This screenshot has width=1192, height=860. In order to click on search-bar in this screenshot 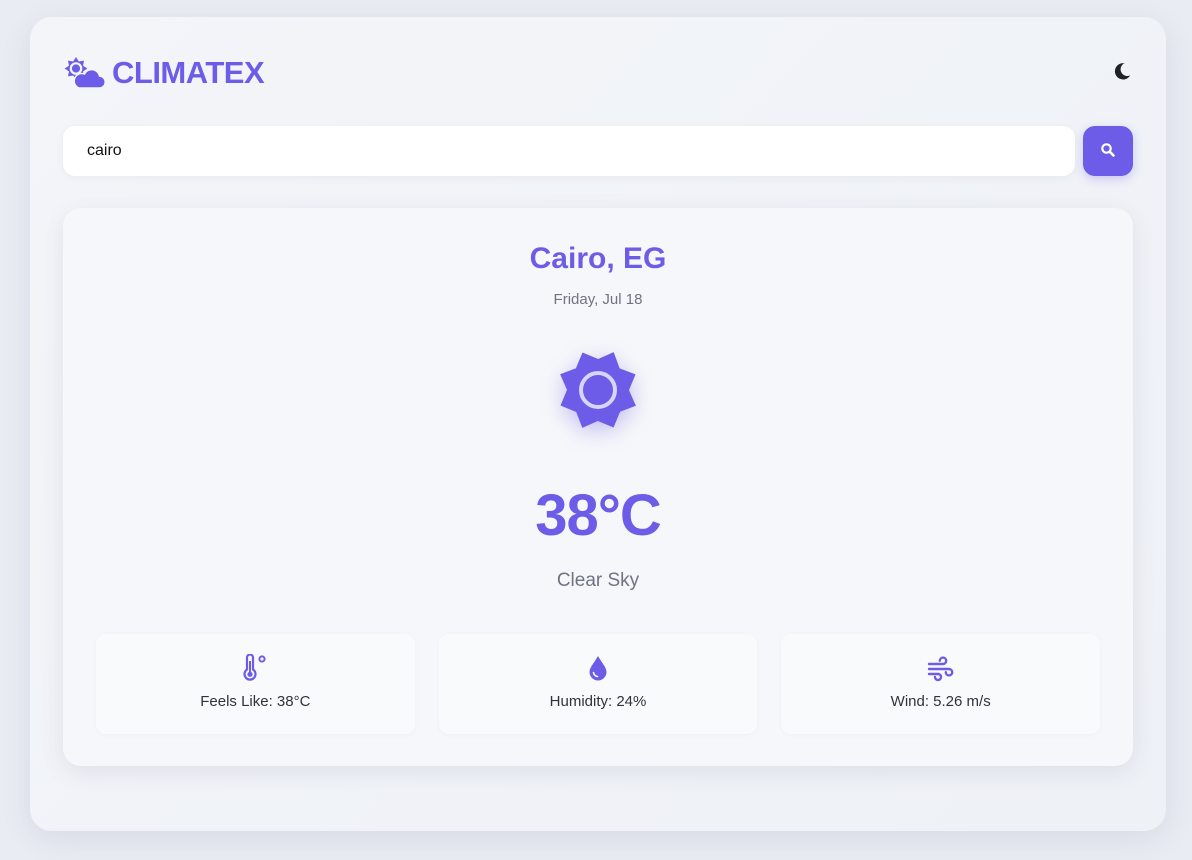, I will do `click(598, 151)`.